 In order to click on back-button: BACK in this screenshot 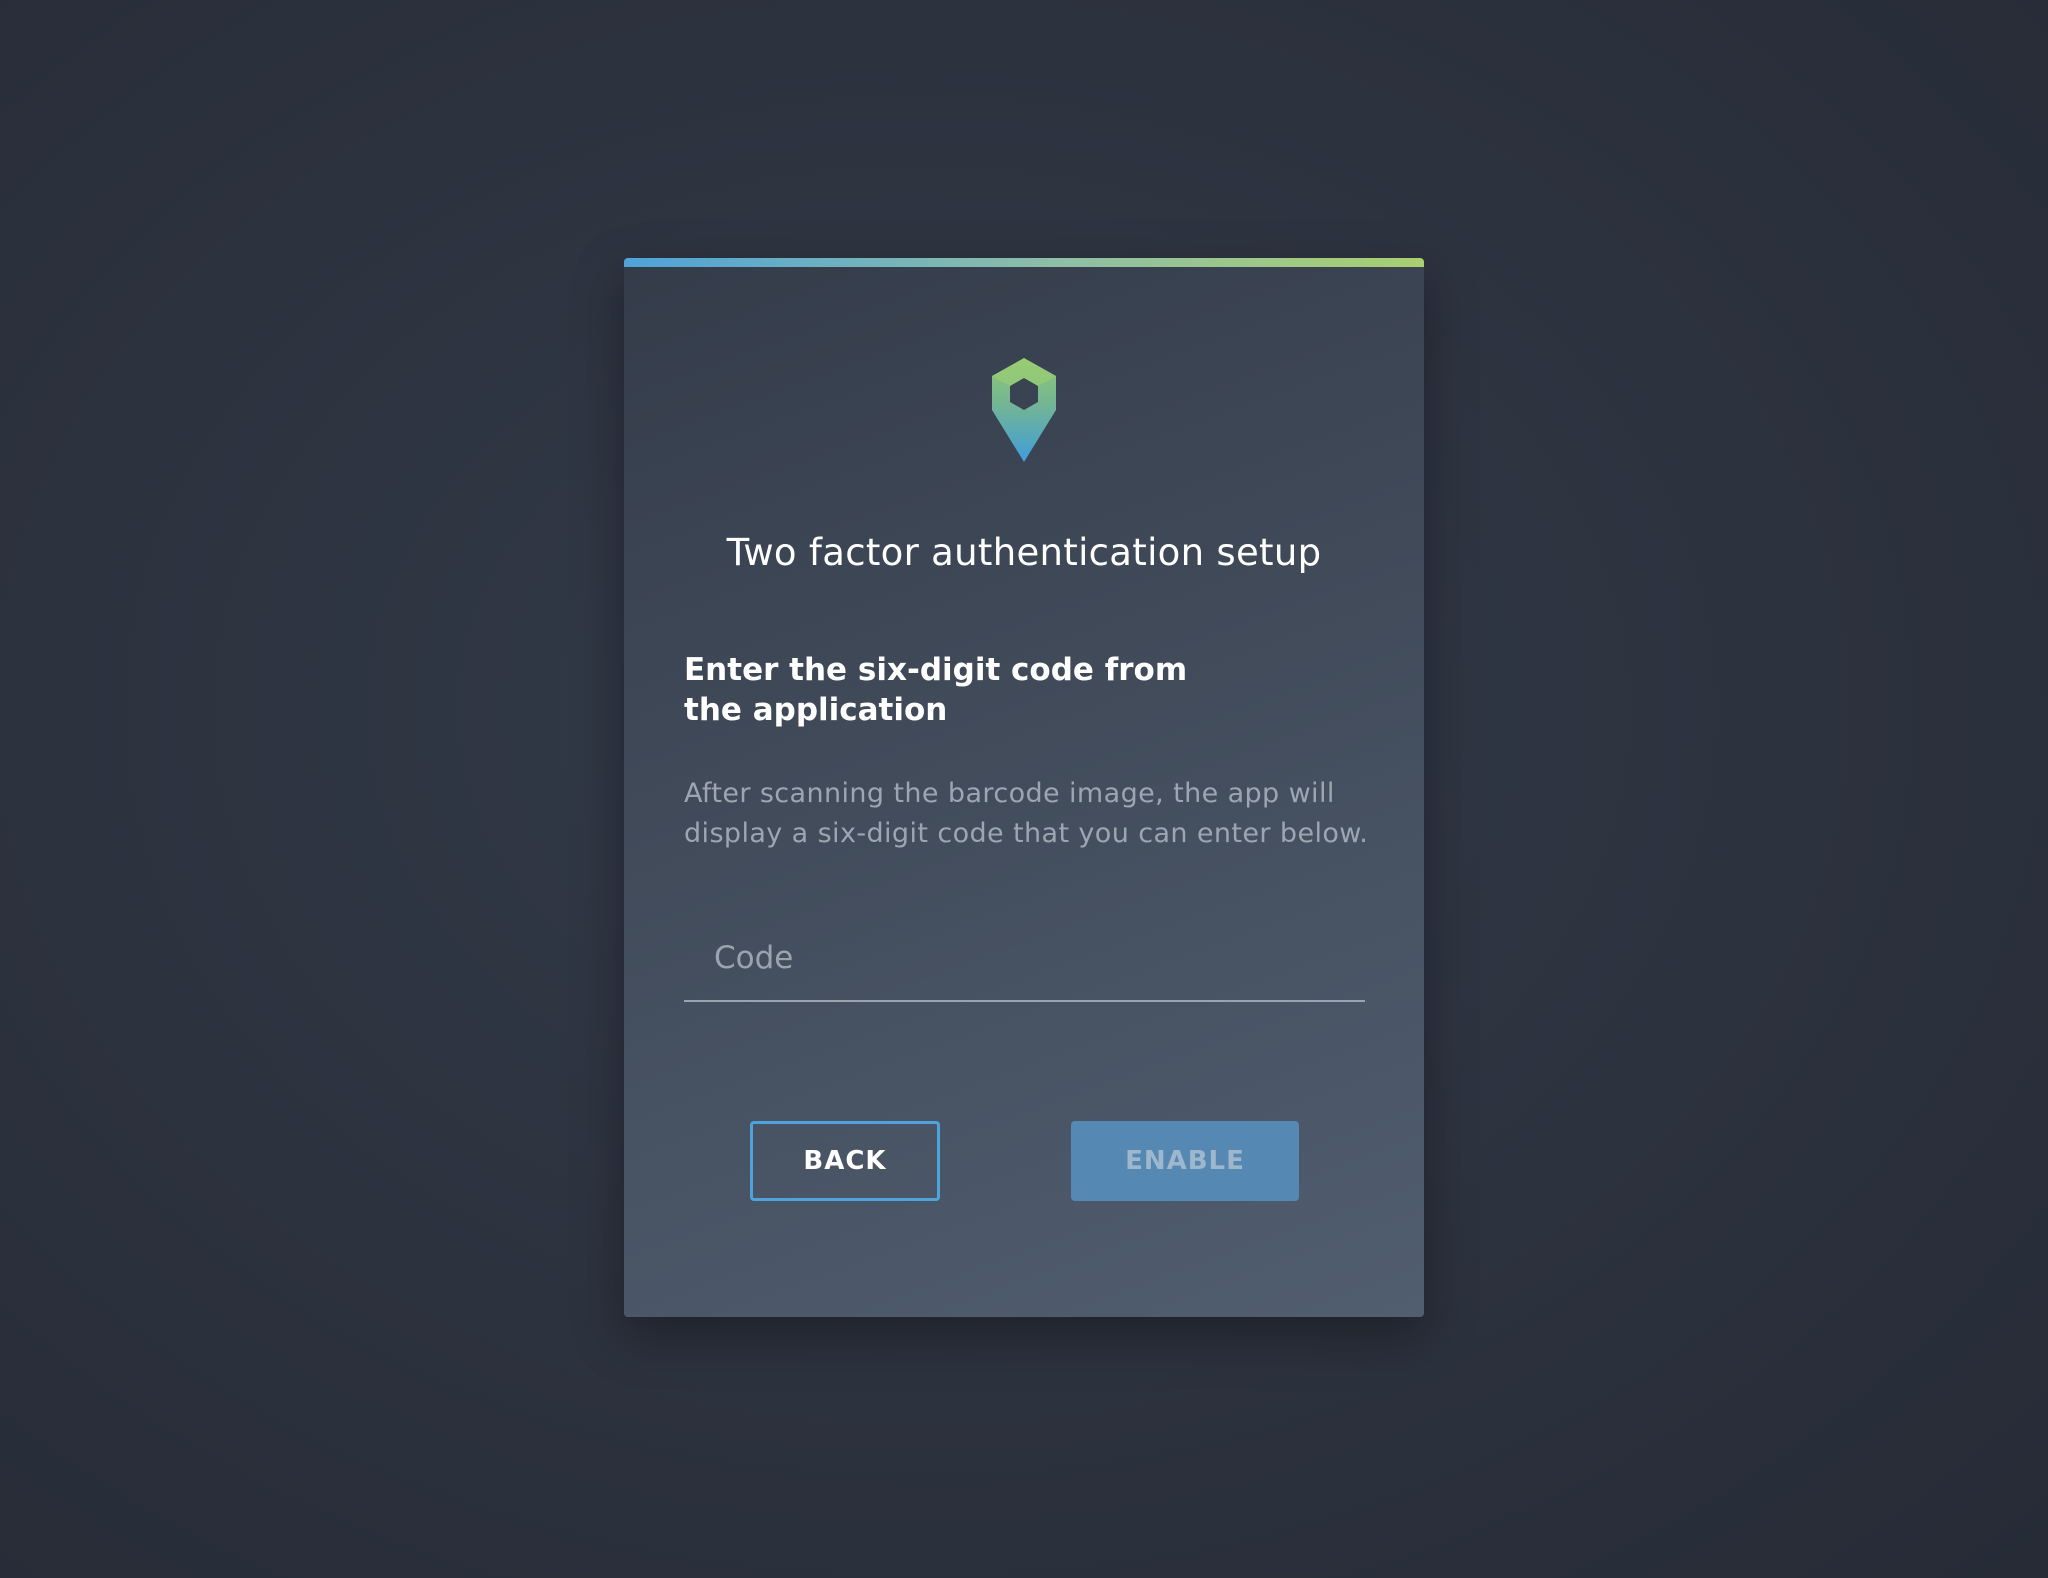, I will do `click(845, 1161)`.